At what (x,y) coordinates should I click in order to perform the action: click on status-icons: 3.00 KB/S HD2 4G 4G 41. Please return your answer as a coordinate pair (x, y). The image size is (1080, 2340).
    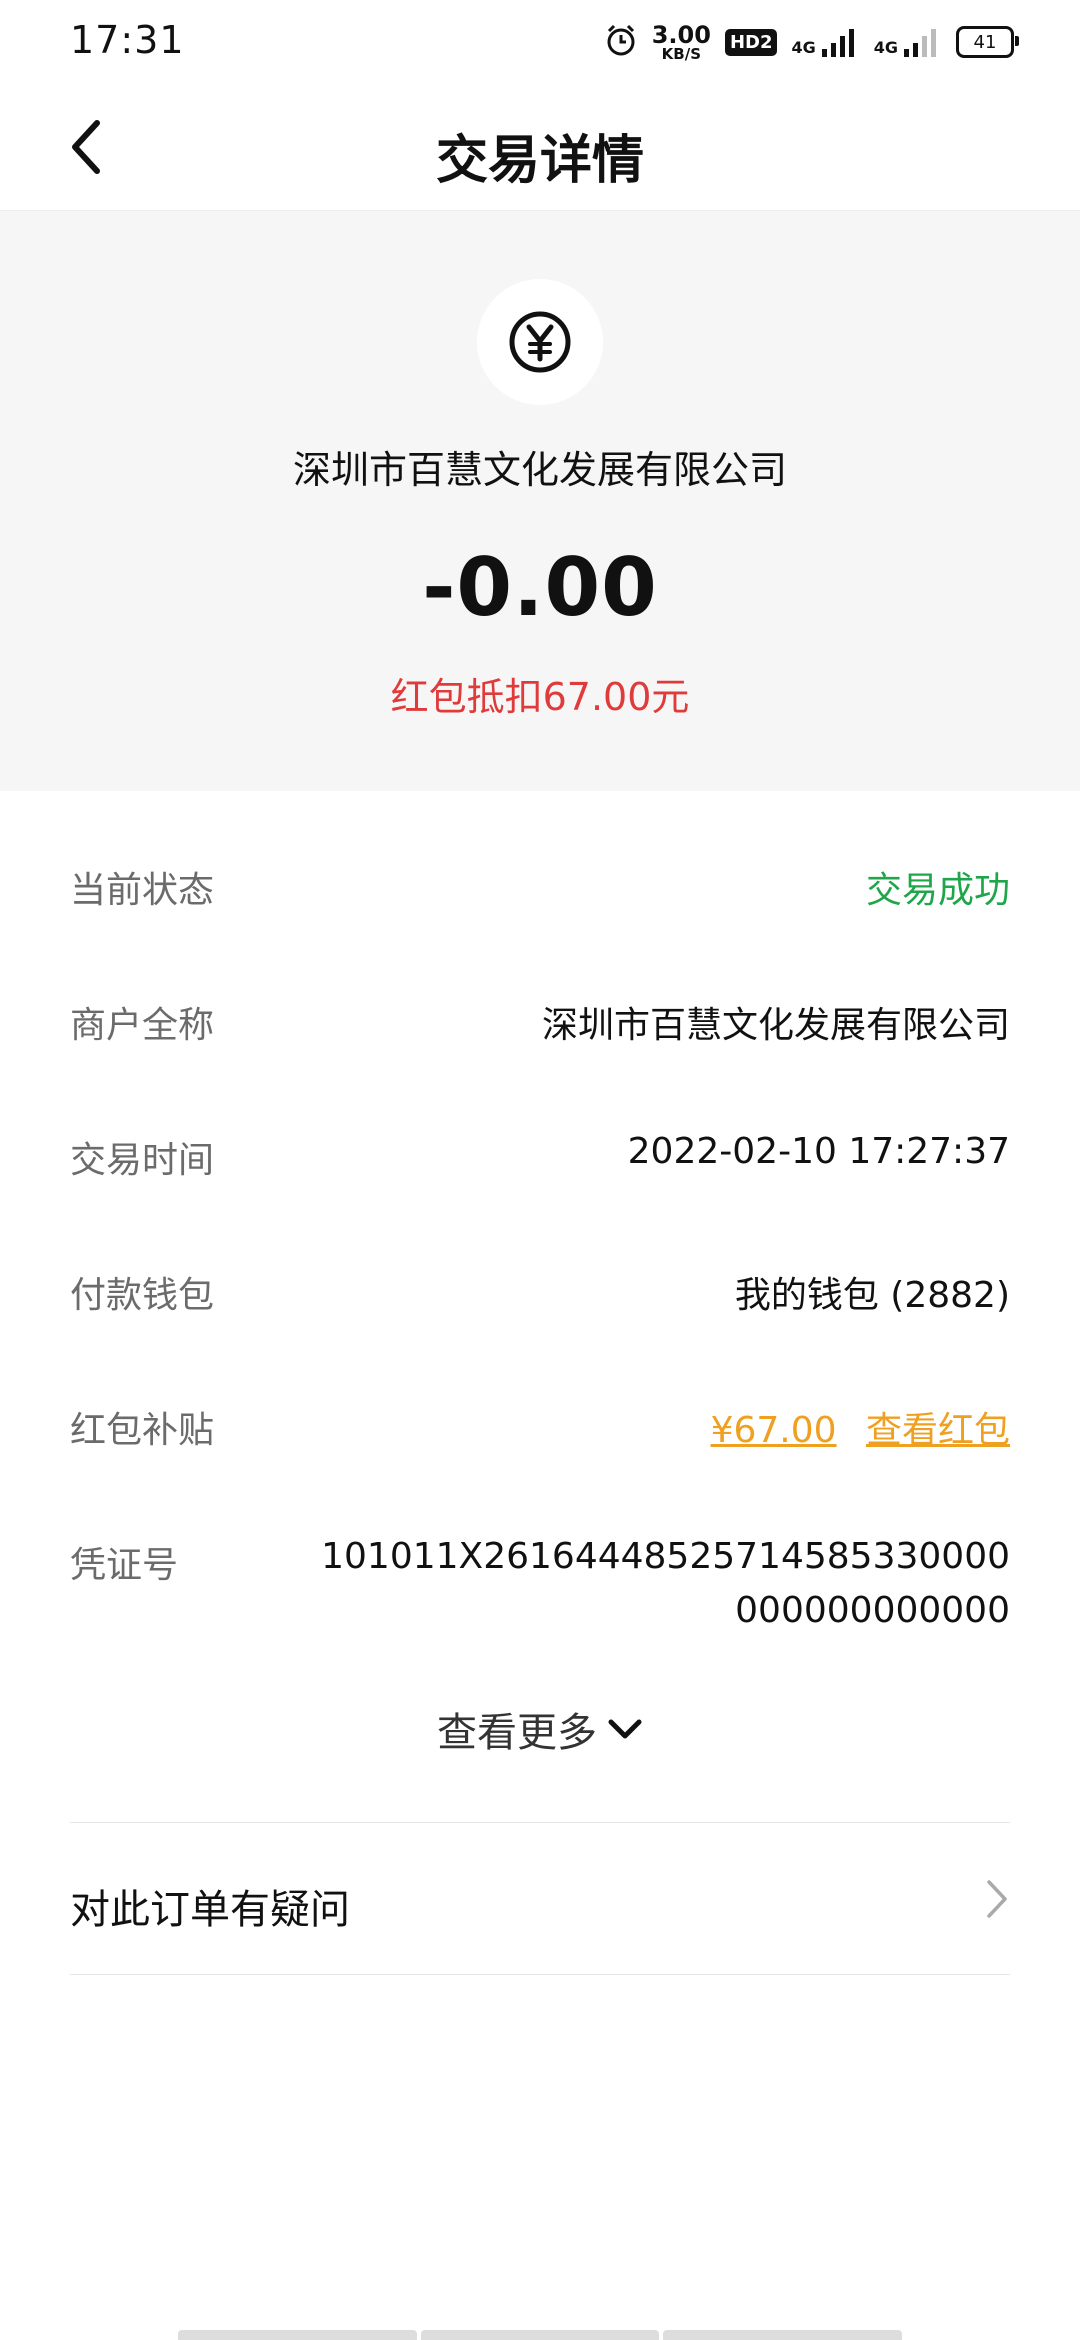
    Looking at the image, I should click on (811, 42).